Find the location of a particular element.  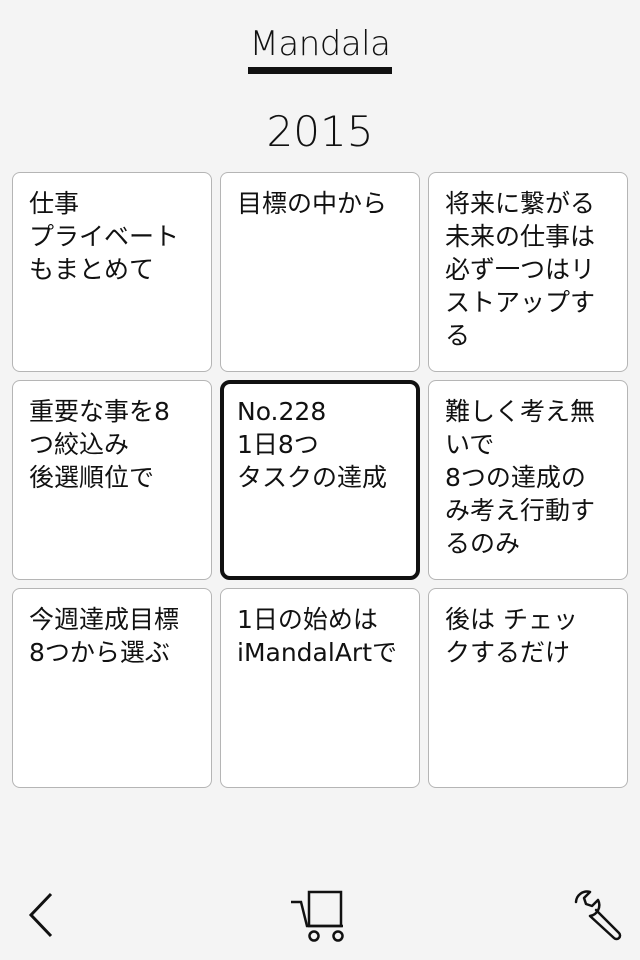

mandala-cell-9: 後は チェッ クするだけ is located at coordinates (528, 688).